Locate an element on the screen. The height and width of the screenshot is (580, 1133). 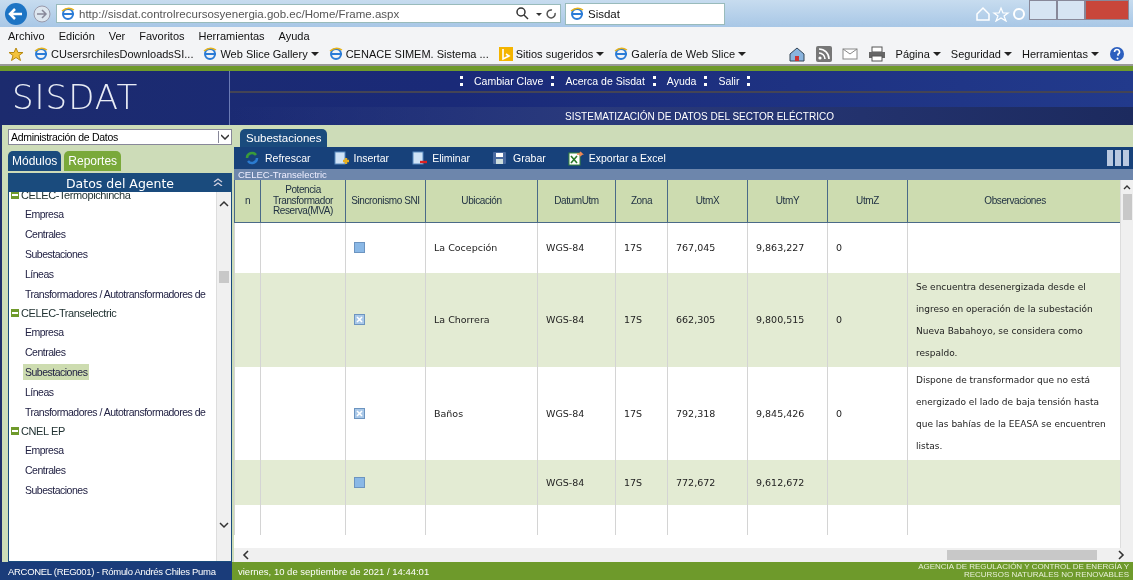
menu-item: Favoritos is located at coordinates (162, 35).